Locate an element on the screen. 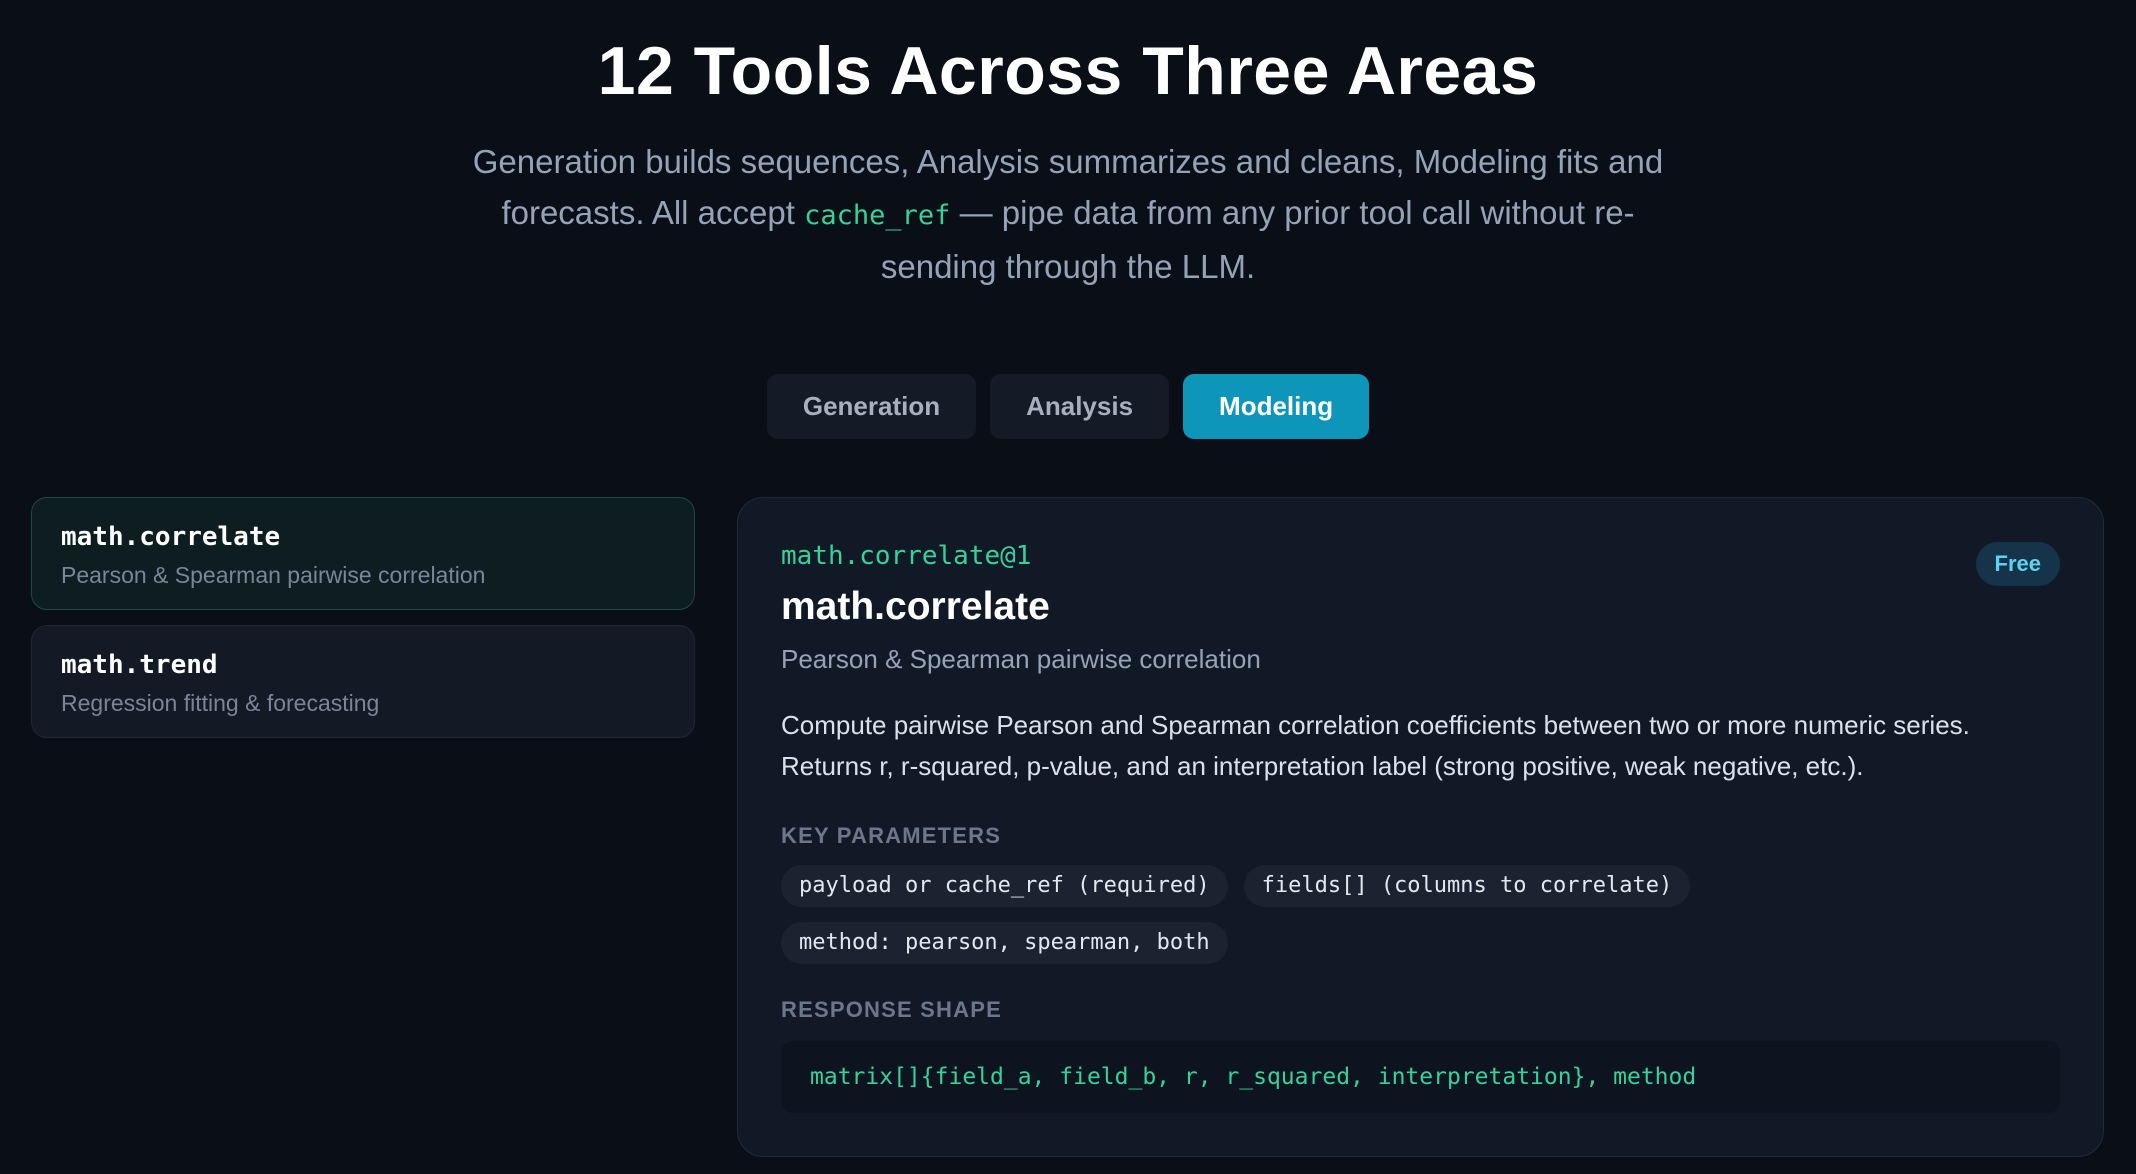 The image size is (2136, 1174). pricing-badge: Free is located at coordinates (2017, 564).